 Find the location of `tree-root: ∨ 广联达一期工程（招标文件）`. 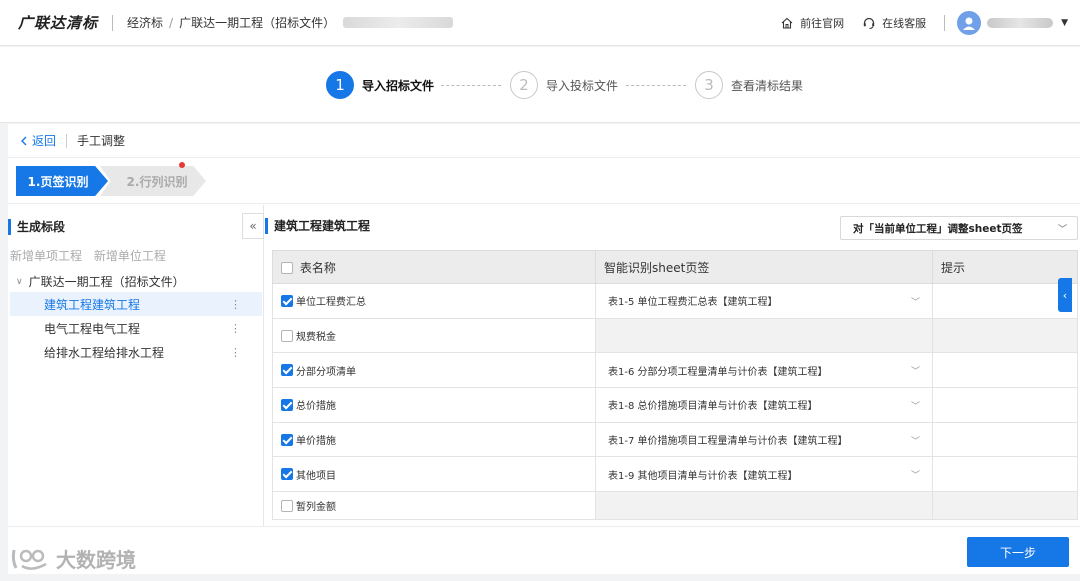

tree-root: ∨ 广联达一期工程（招标文件） is located at coordinates (100, 281).